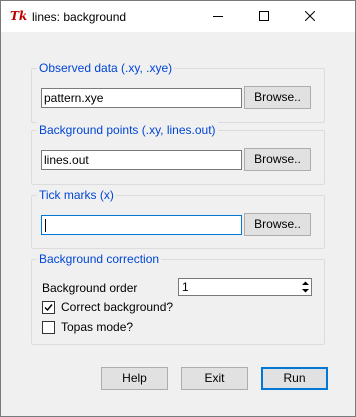 This screenshot has height=417, width=356. What do you see at coordinates (185, 287) in the screenshot?
I see `background-order-value: 1` at bounding box center [185, 287].